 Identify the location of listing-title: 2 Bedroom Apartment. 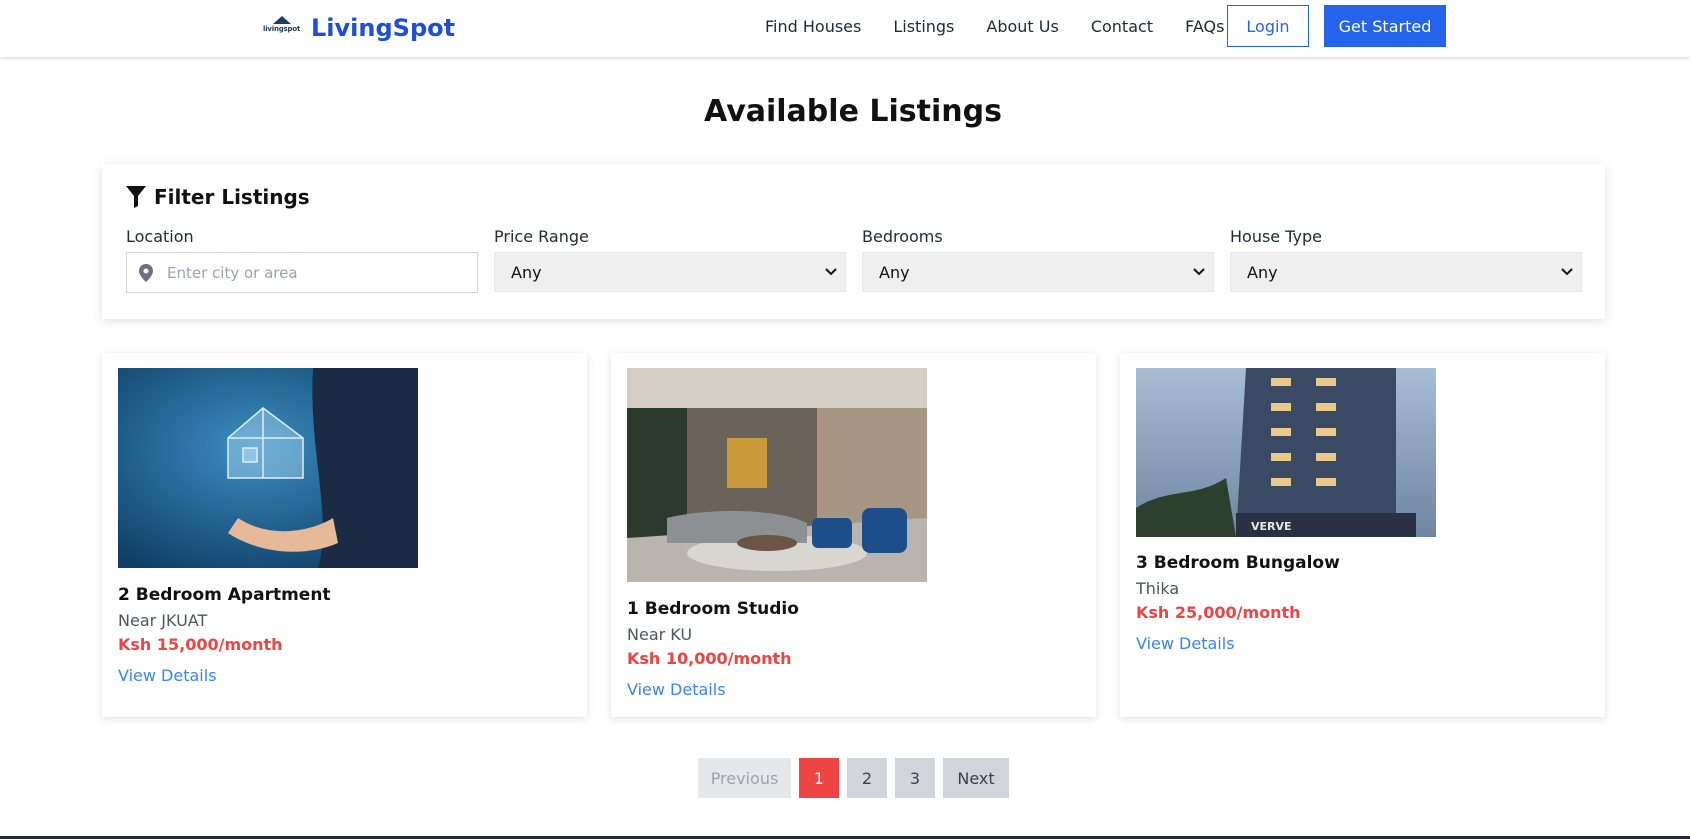
(224, 595).